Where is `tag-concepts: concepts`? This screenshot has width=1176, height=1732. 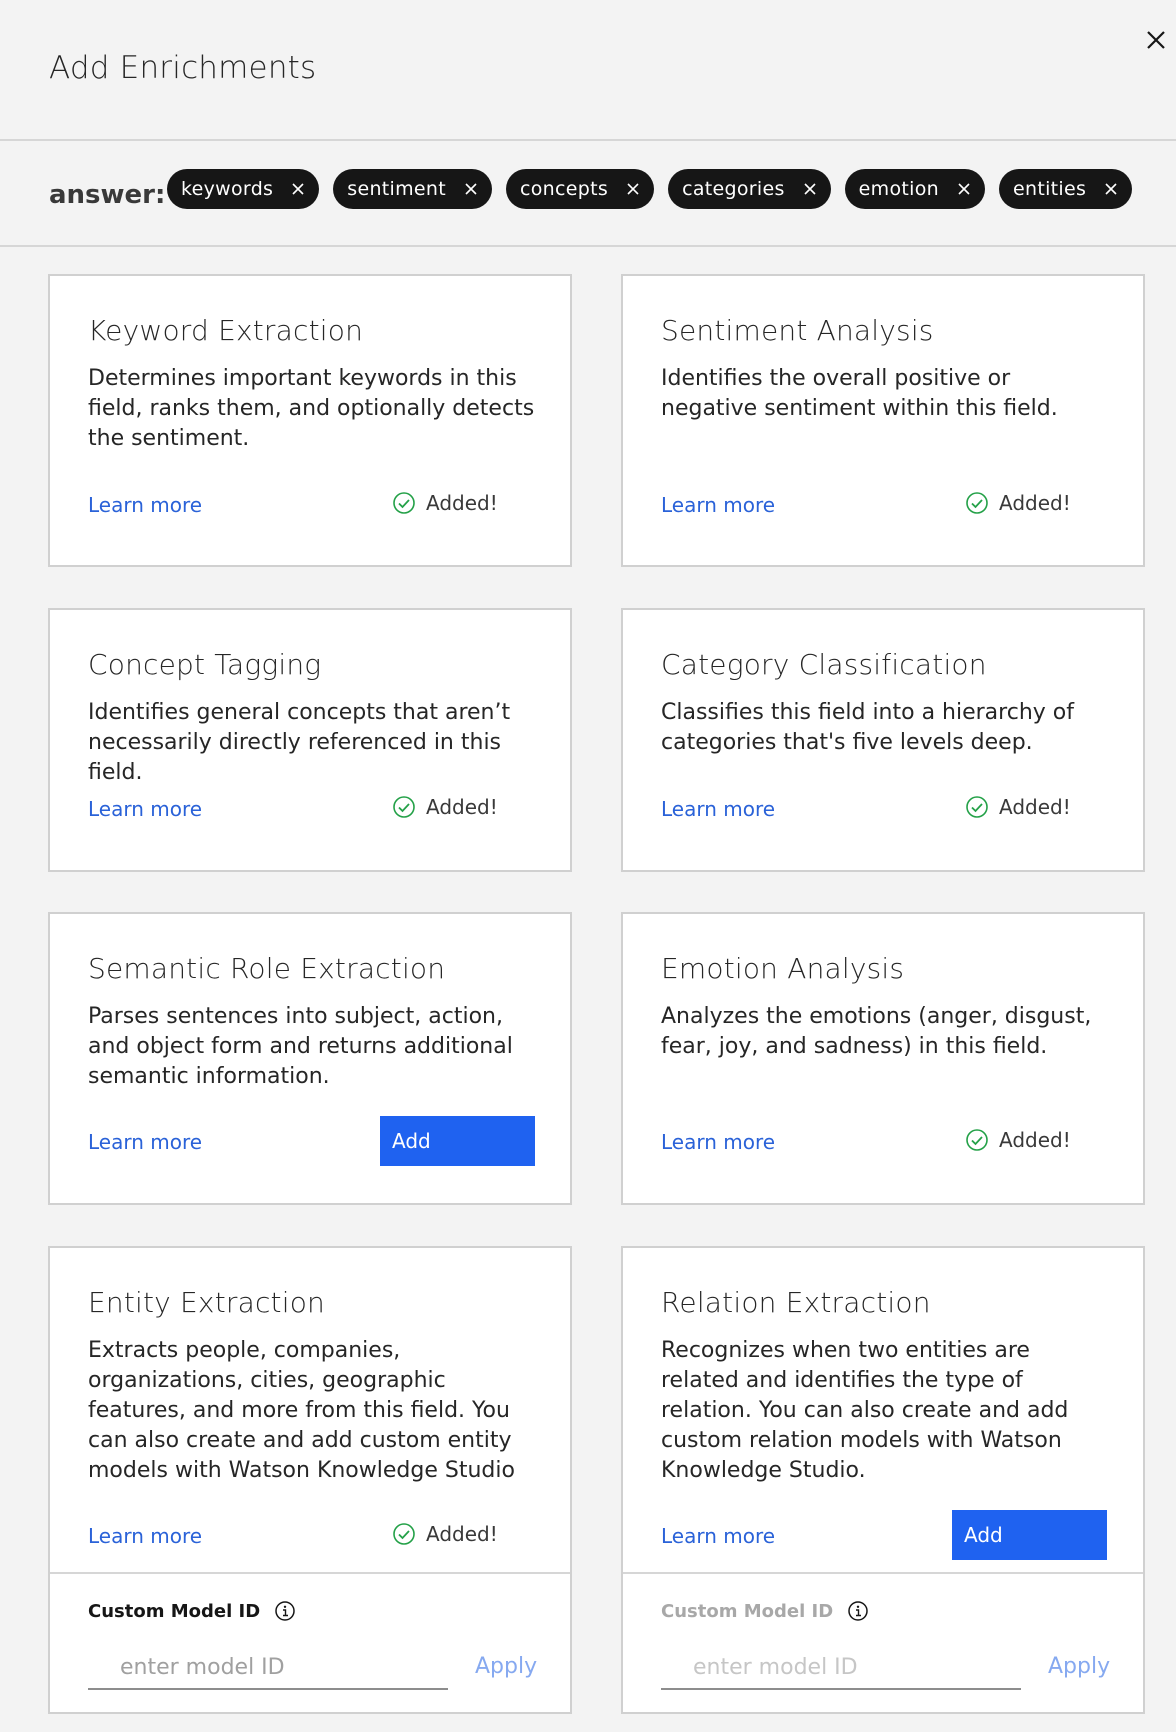
tag-concepts: concepts is located at coordinates (580, 189).